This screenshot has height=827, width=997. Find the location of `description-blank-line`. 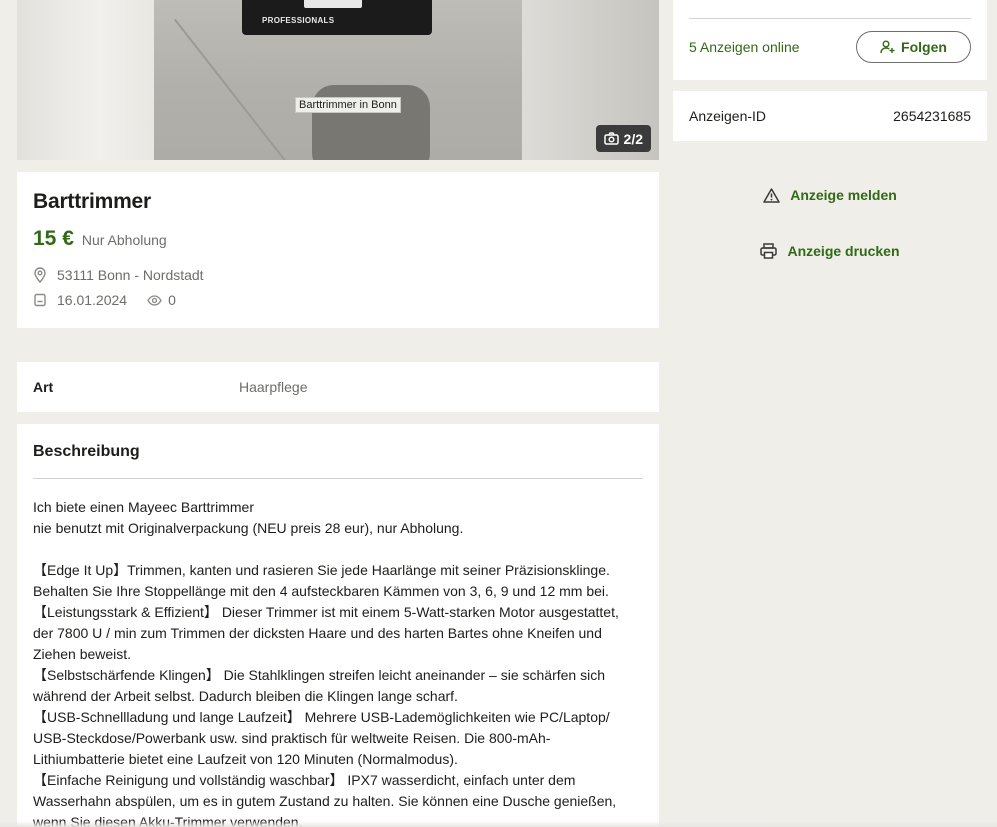

description-blank-line is located at coordinates (338, 549).